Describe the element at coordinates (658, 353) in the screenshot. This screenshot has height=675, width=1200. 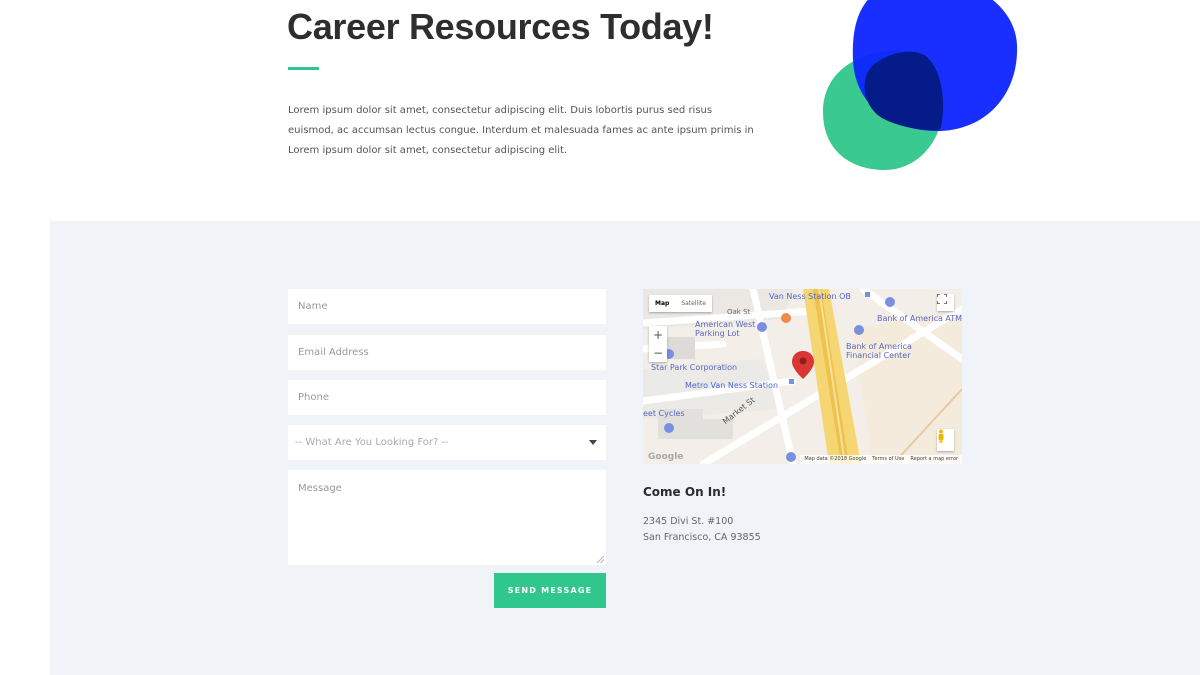
I see `zoom-out-button: −` at that location.